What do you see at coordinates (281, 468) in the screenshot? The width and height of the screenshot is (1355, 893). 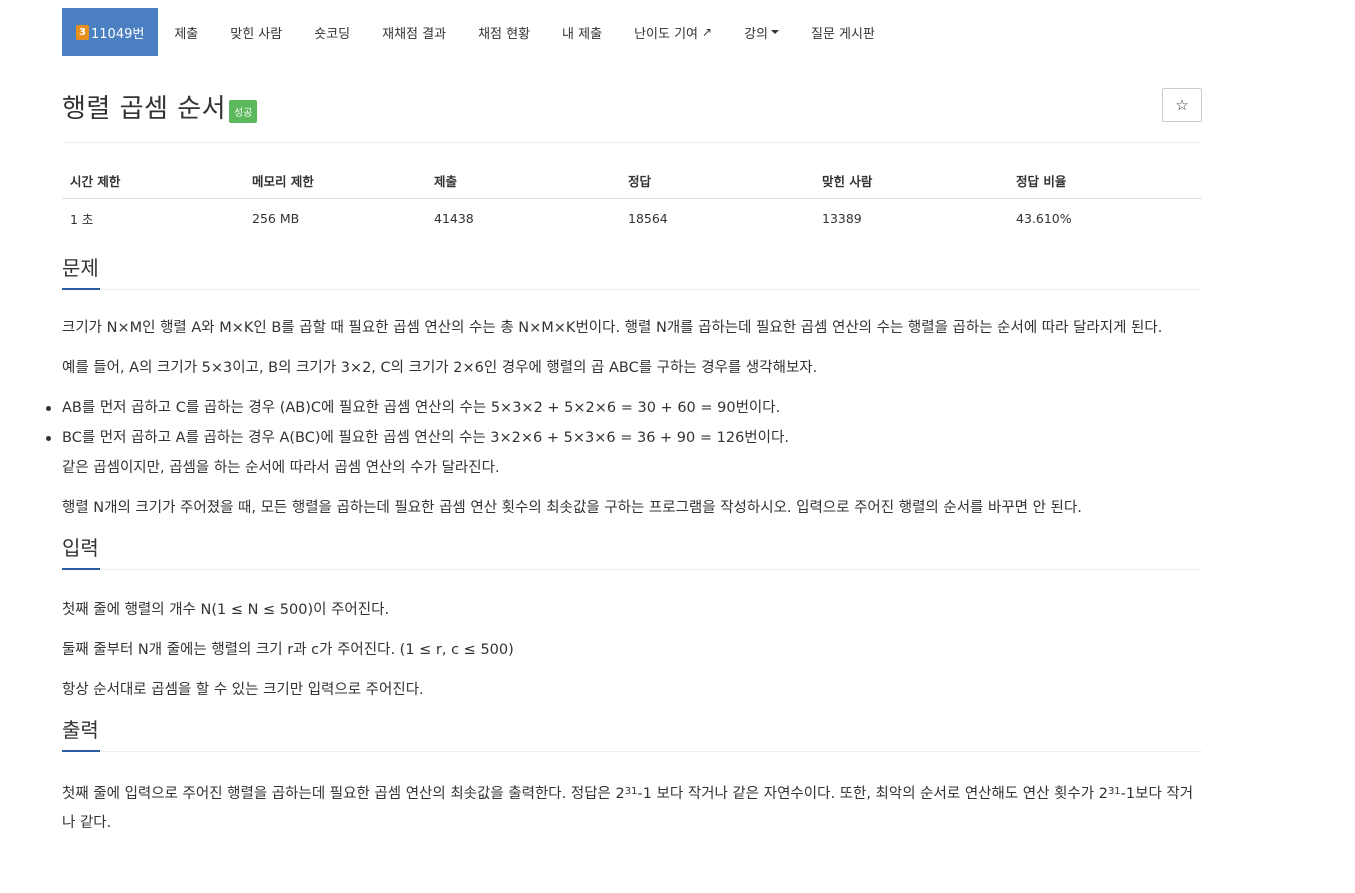 I see `description-paragraph-3: 같은 곱셈이지만, 곱셈을 하는 순서에 따라서 곱셈 연산의 수가 달라진다.` at bounding box center [281, 468].